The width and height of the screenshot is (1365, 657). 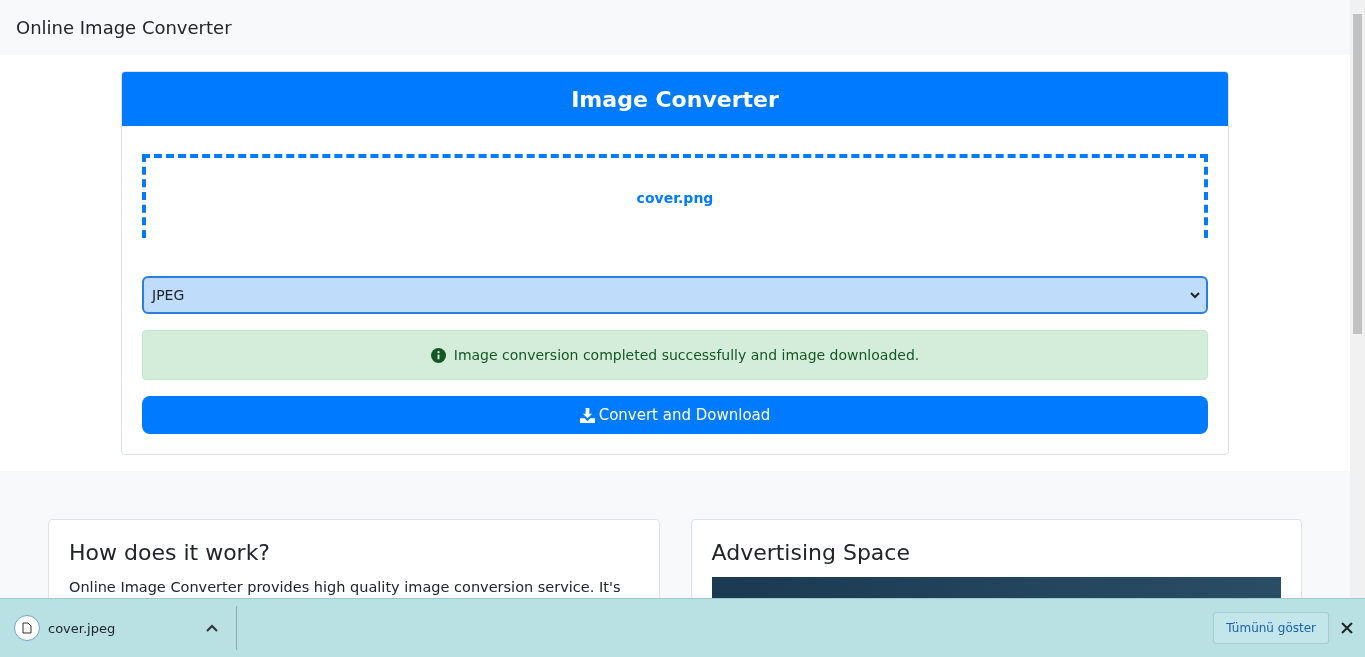 What do you see at coordinates (1195, 295) in the screenshot?
I see `chevron-icon` at bounding box center [1195, 295].